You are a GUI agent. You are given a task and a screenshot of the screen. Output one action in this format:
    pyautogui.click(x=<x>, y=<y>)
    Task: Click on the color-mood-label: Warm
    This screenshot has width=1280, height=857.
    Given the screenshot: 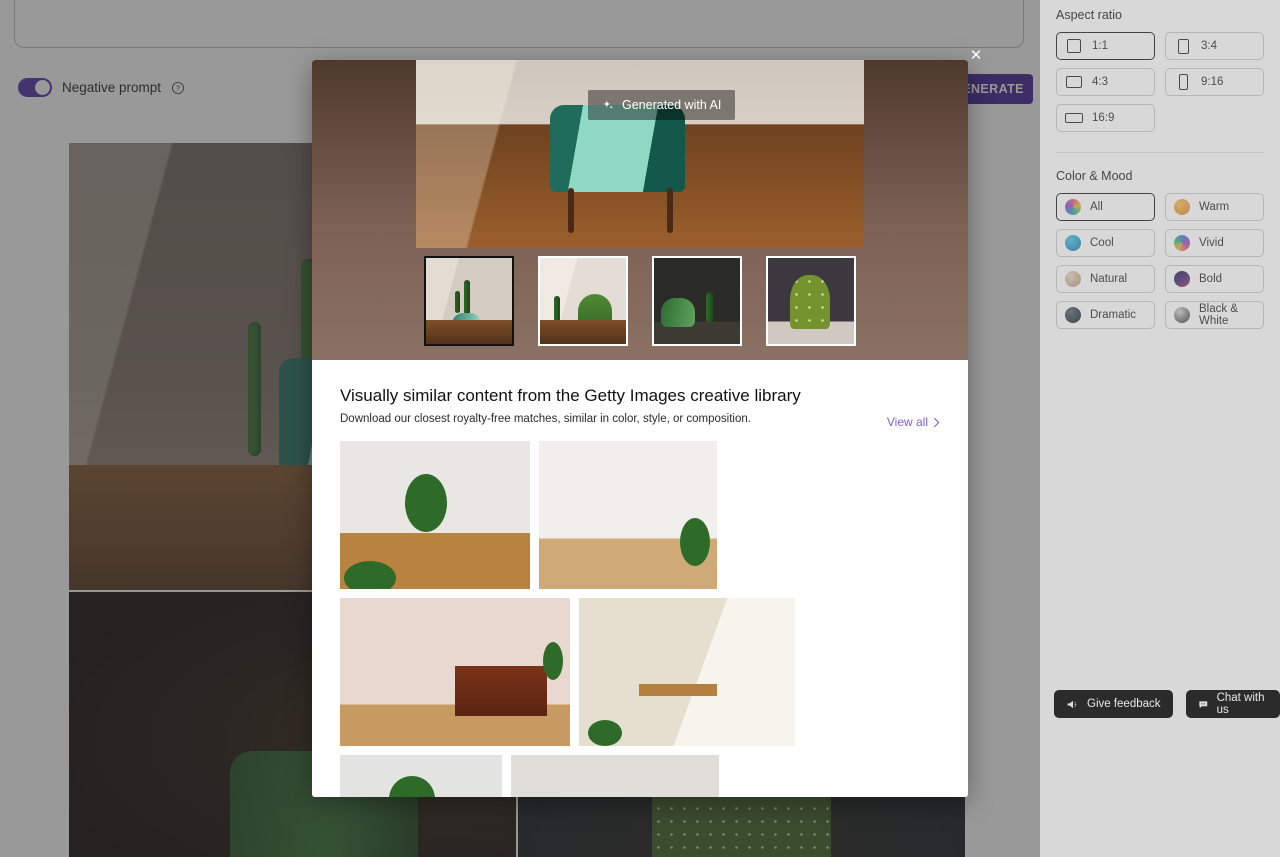 What is the action you would take?
    pyautogui.click(x=1214, y=207)
    